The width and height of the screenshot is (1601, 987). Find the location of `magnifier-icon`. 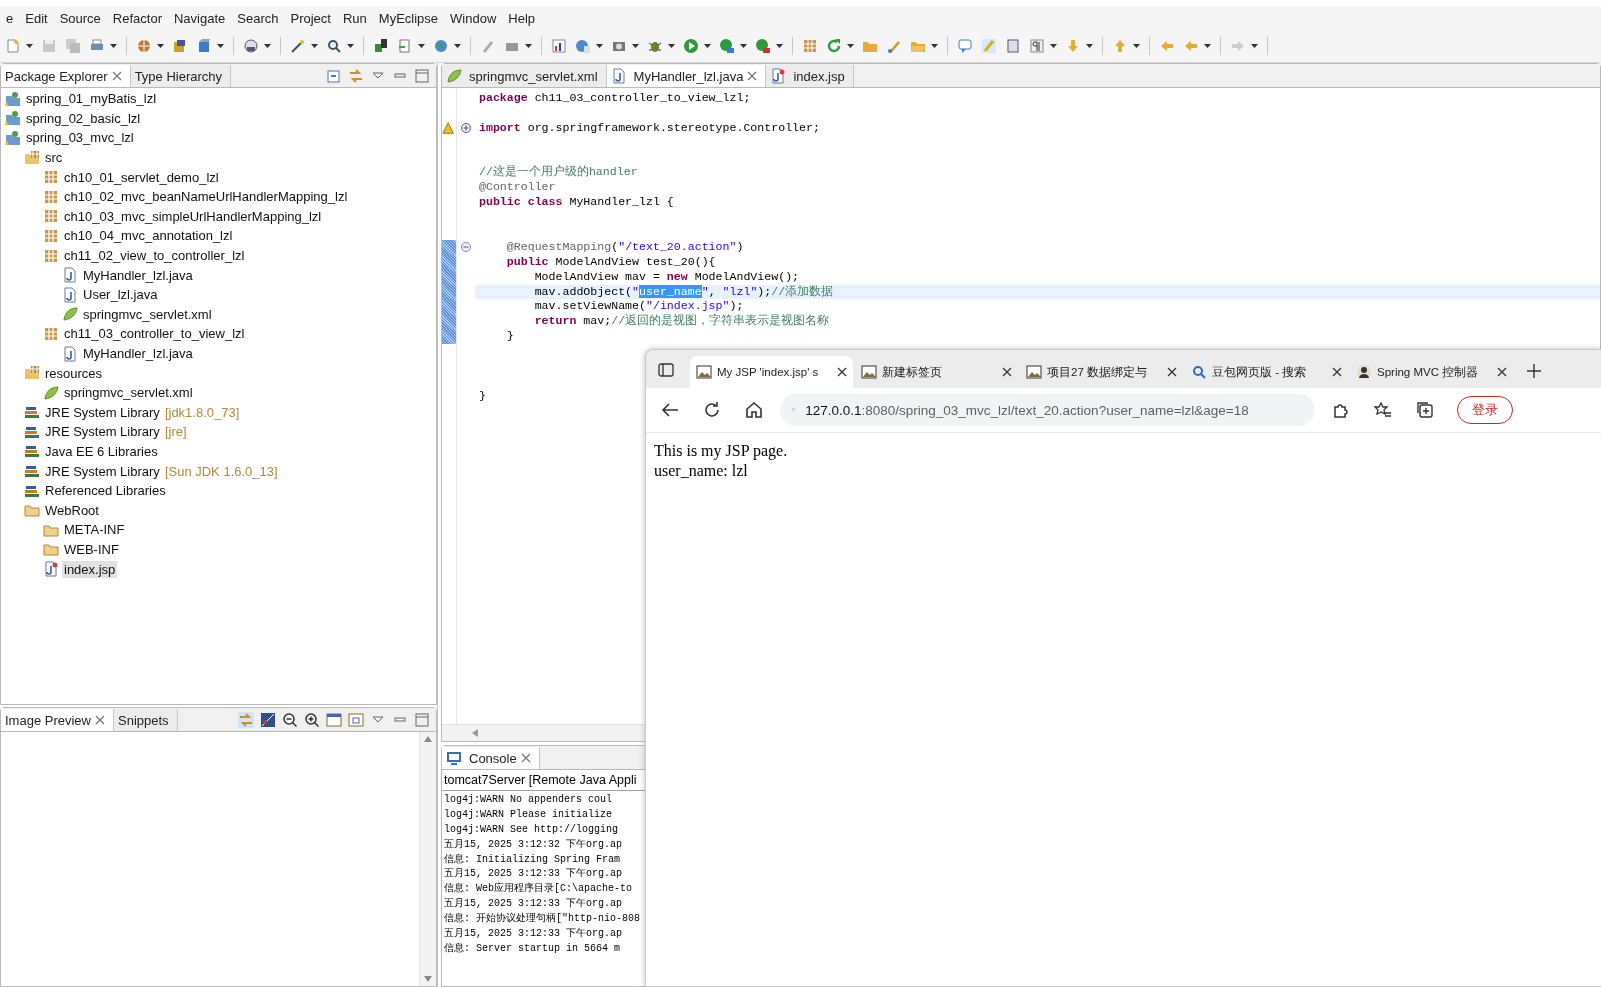

magnifier-icon is located at coordinates (334, 46).